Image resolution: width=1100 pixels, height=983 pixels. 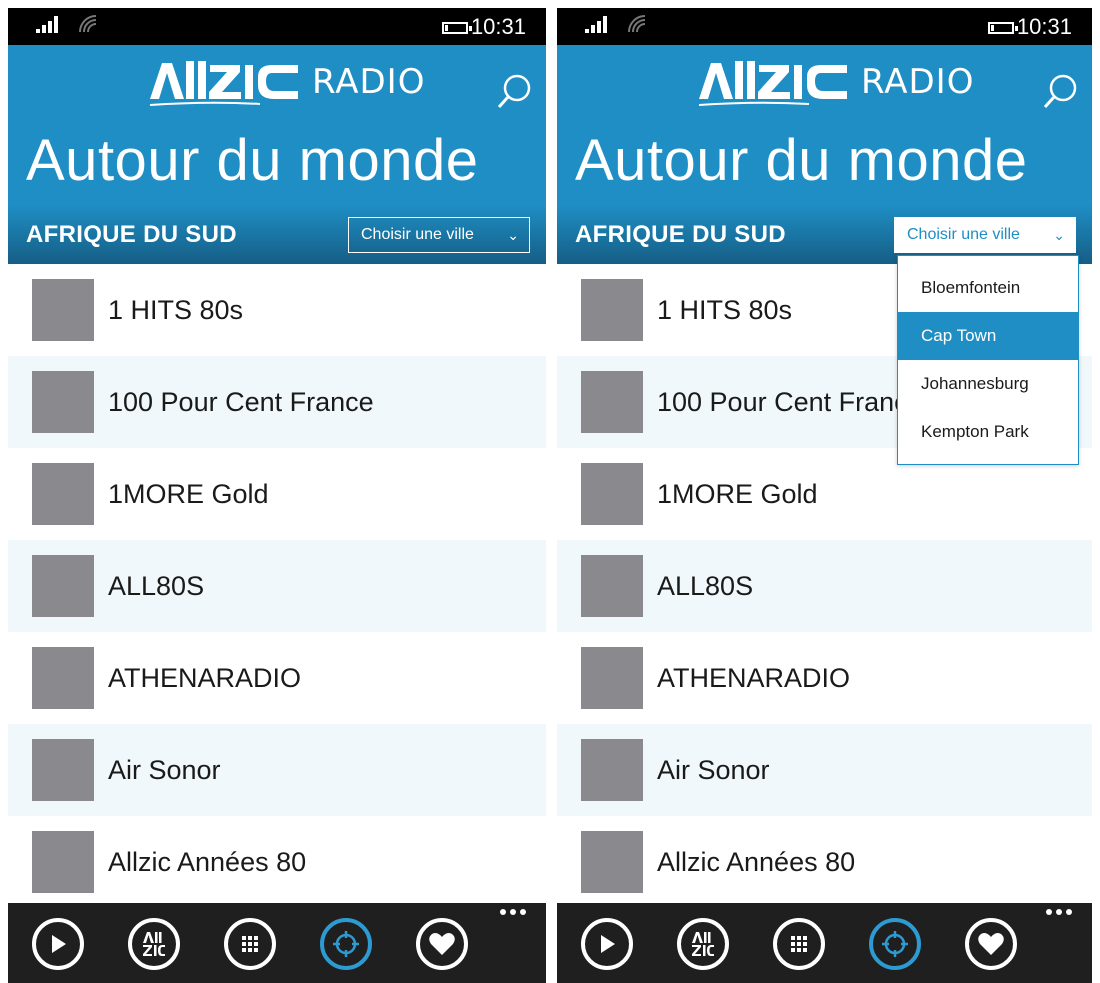 I want to click on filter-bar: AFRIQUE DU SUD Choisir une ville ⌄, so click(x=277, y=234).